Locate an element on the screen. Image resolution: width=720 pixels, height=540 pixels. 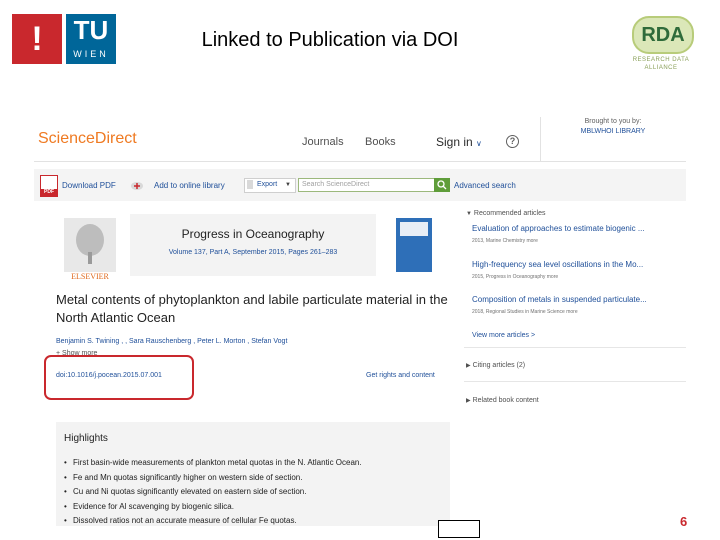
recommended-meta-1: 2013, Marine Chemistry more is located at coordinates (505, 241).